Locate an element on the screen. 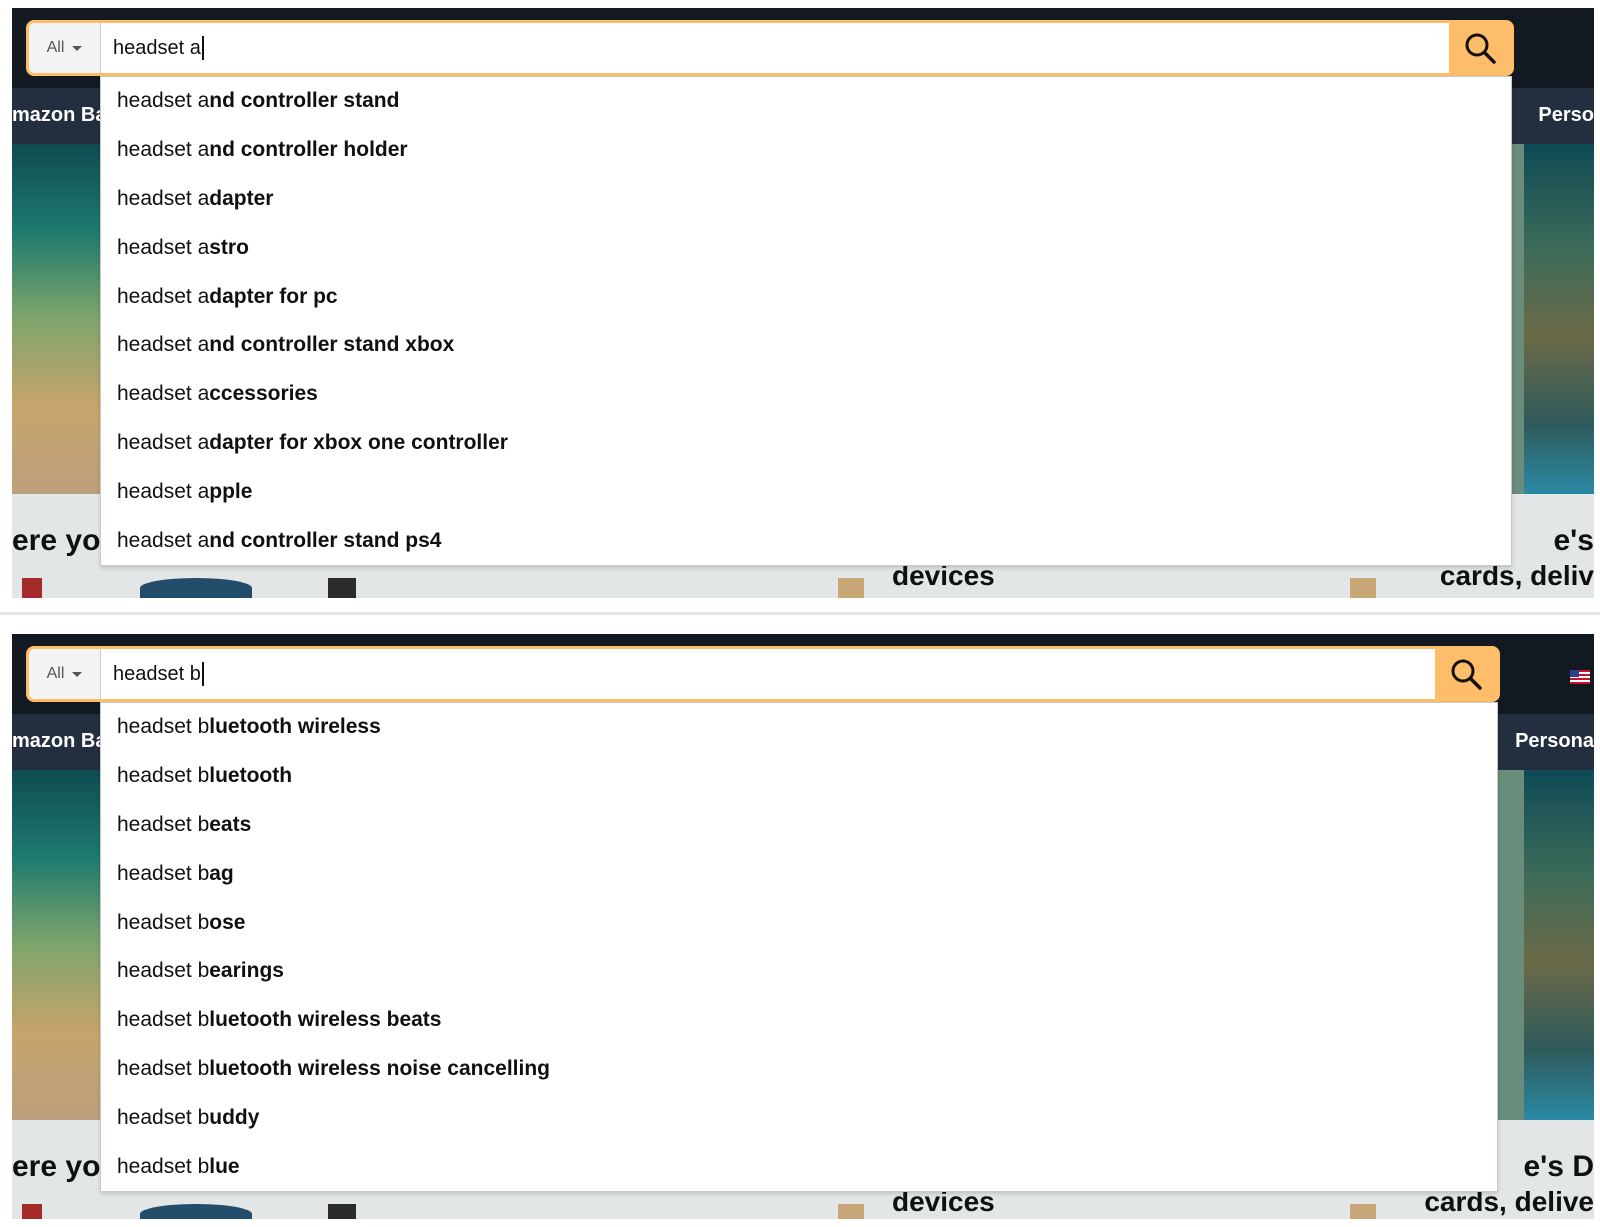 This screenshot has height=1227, width=1600. suggestion-item: headset a stro is located at coordinates (806, 247).